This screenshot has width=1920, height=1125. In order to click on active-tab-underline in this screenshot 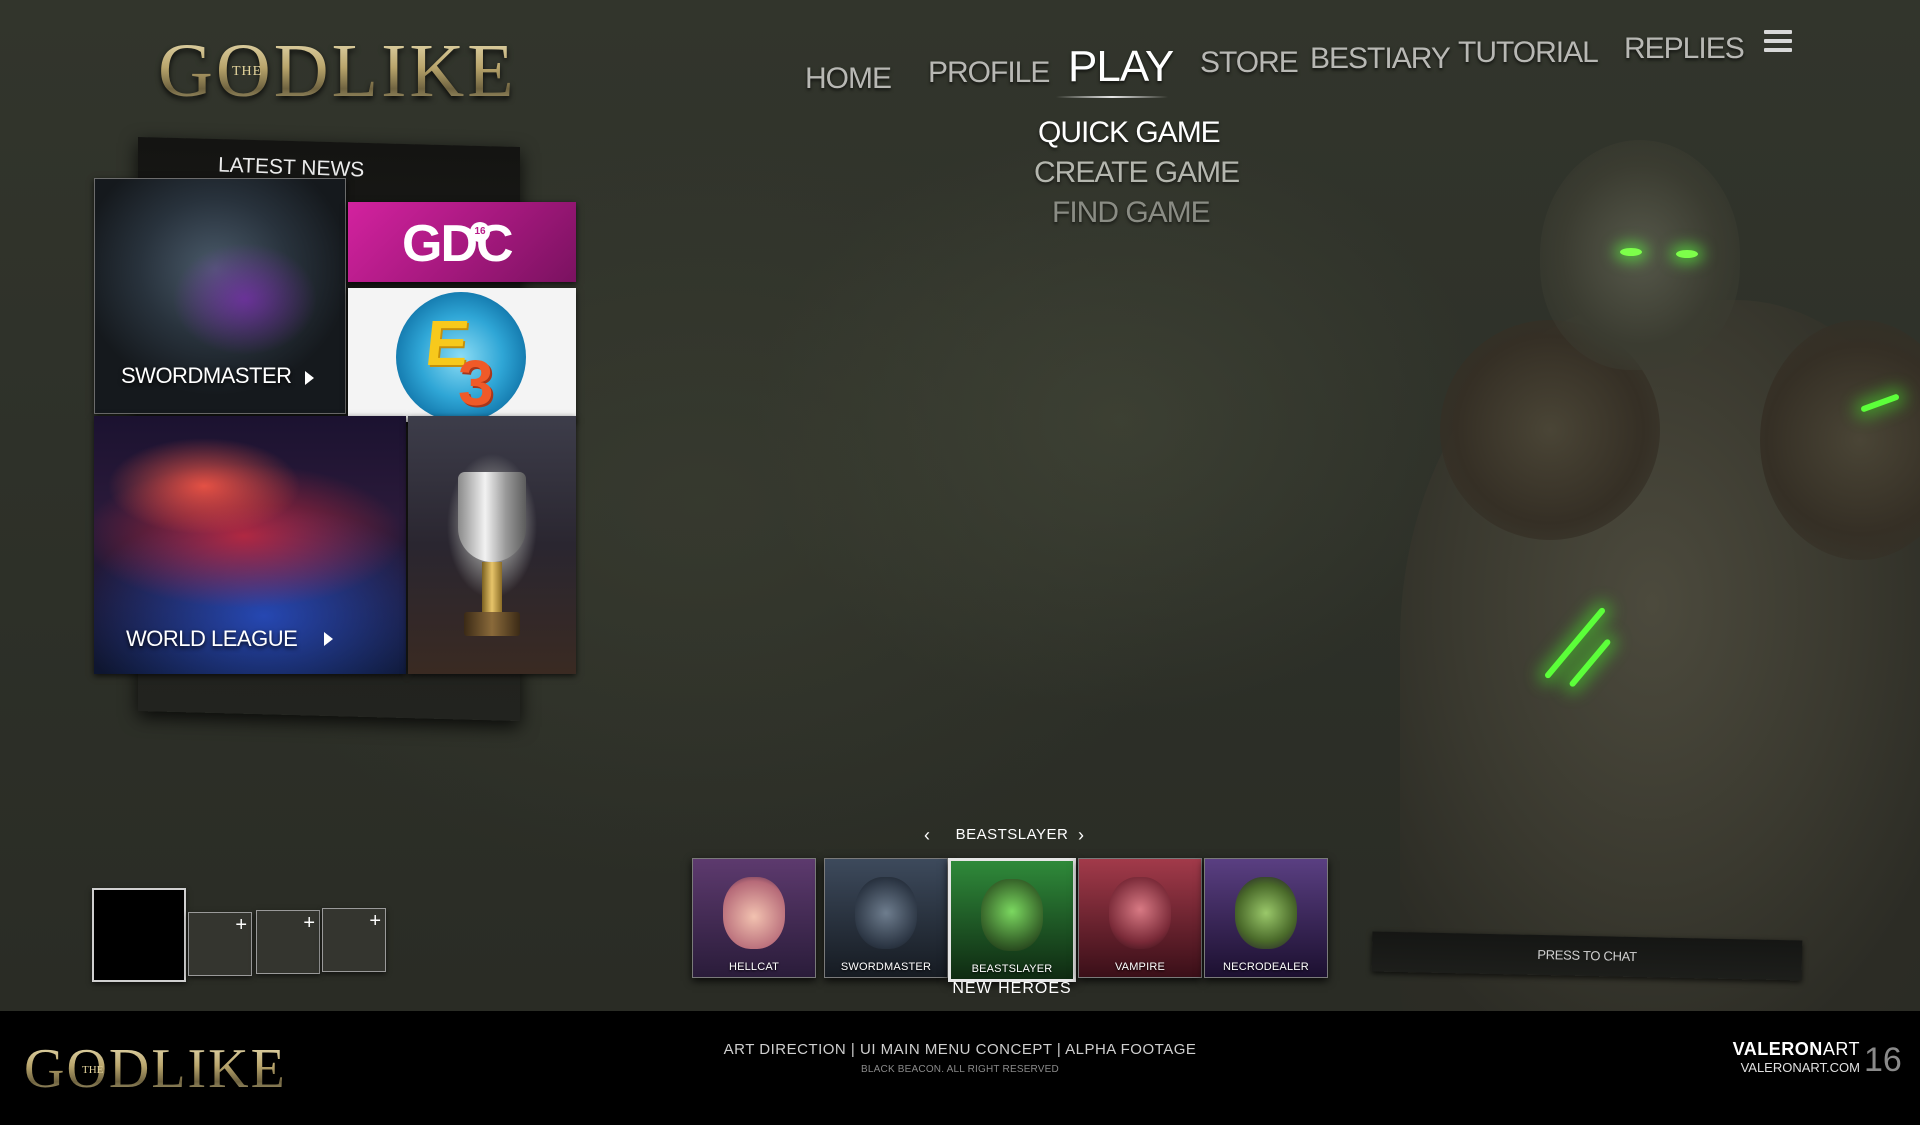, I will do `click(1112, 97)`.